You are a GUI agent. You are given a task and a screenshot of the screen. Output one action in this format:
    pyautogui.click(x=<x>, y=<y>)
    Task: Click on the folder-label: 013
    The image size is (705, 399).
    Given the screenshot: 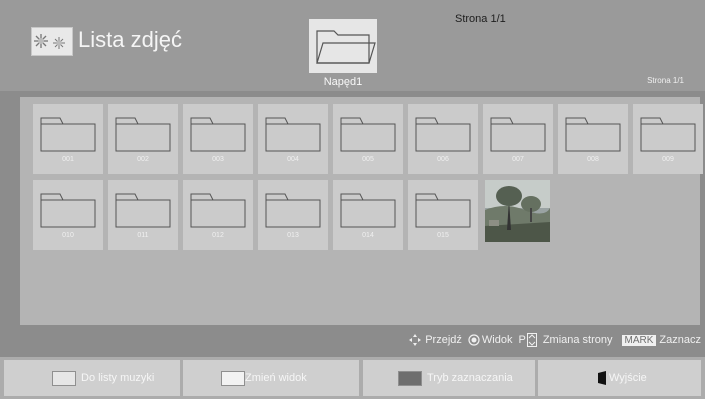 What is the action you would take?
    pyautogui.click(x=293, y=235)
    